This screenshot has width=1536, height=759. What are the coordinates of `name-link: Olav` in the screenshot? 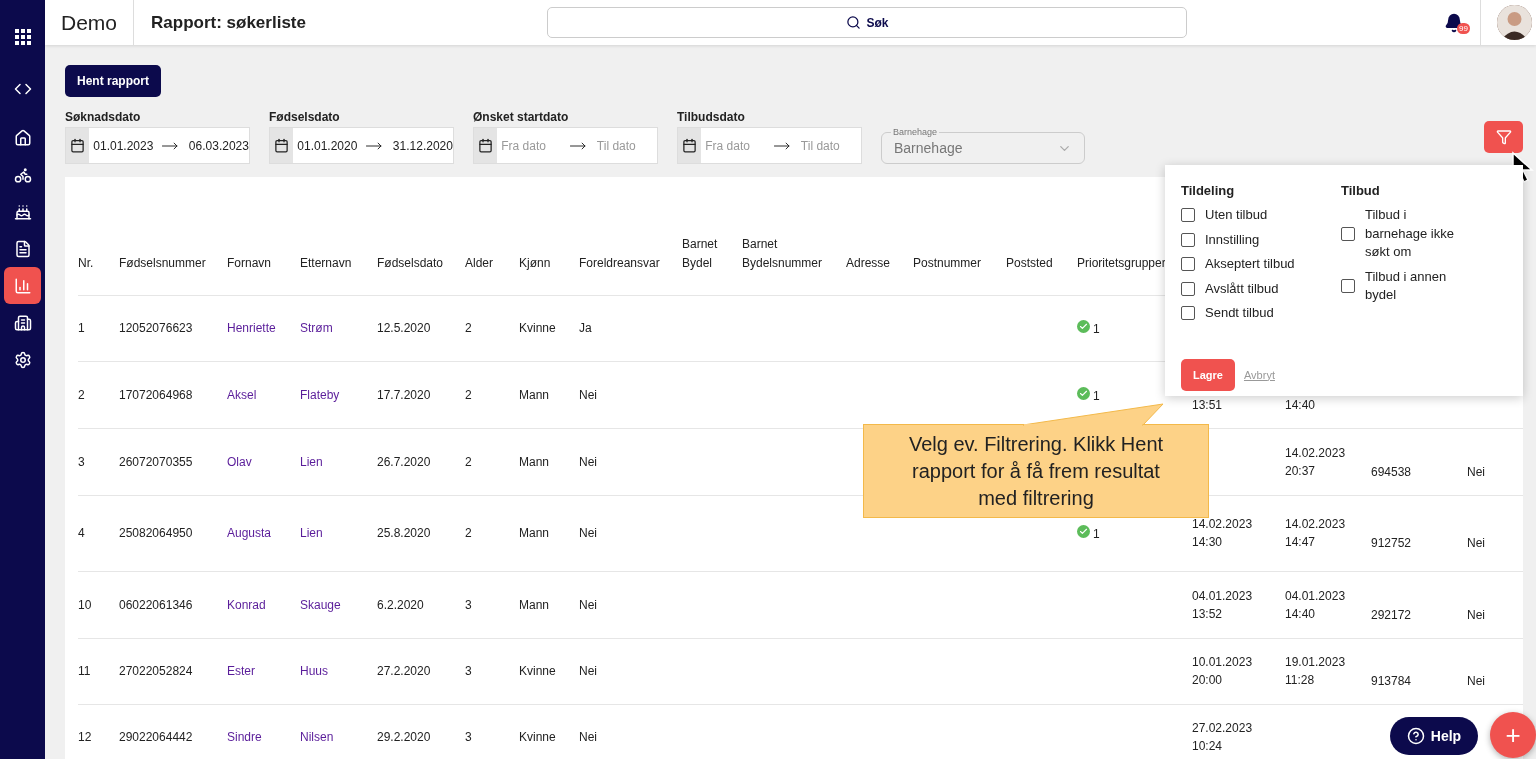 It's located at (239, 461).